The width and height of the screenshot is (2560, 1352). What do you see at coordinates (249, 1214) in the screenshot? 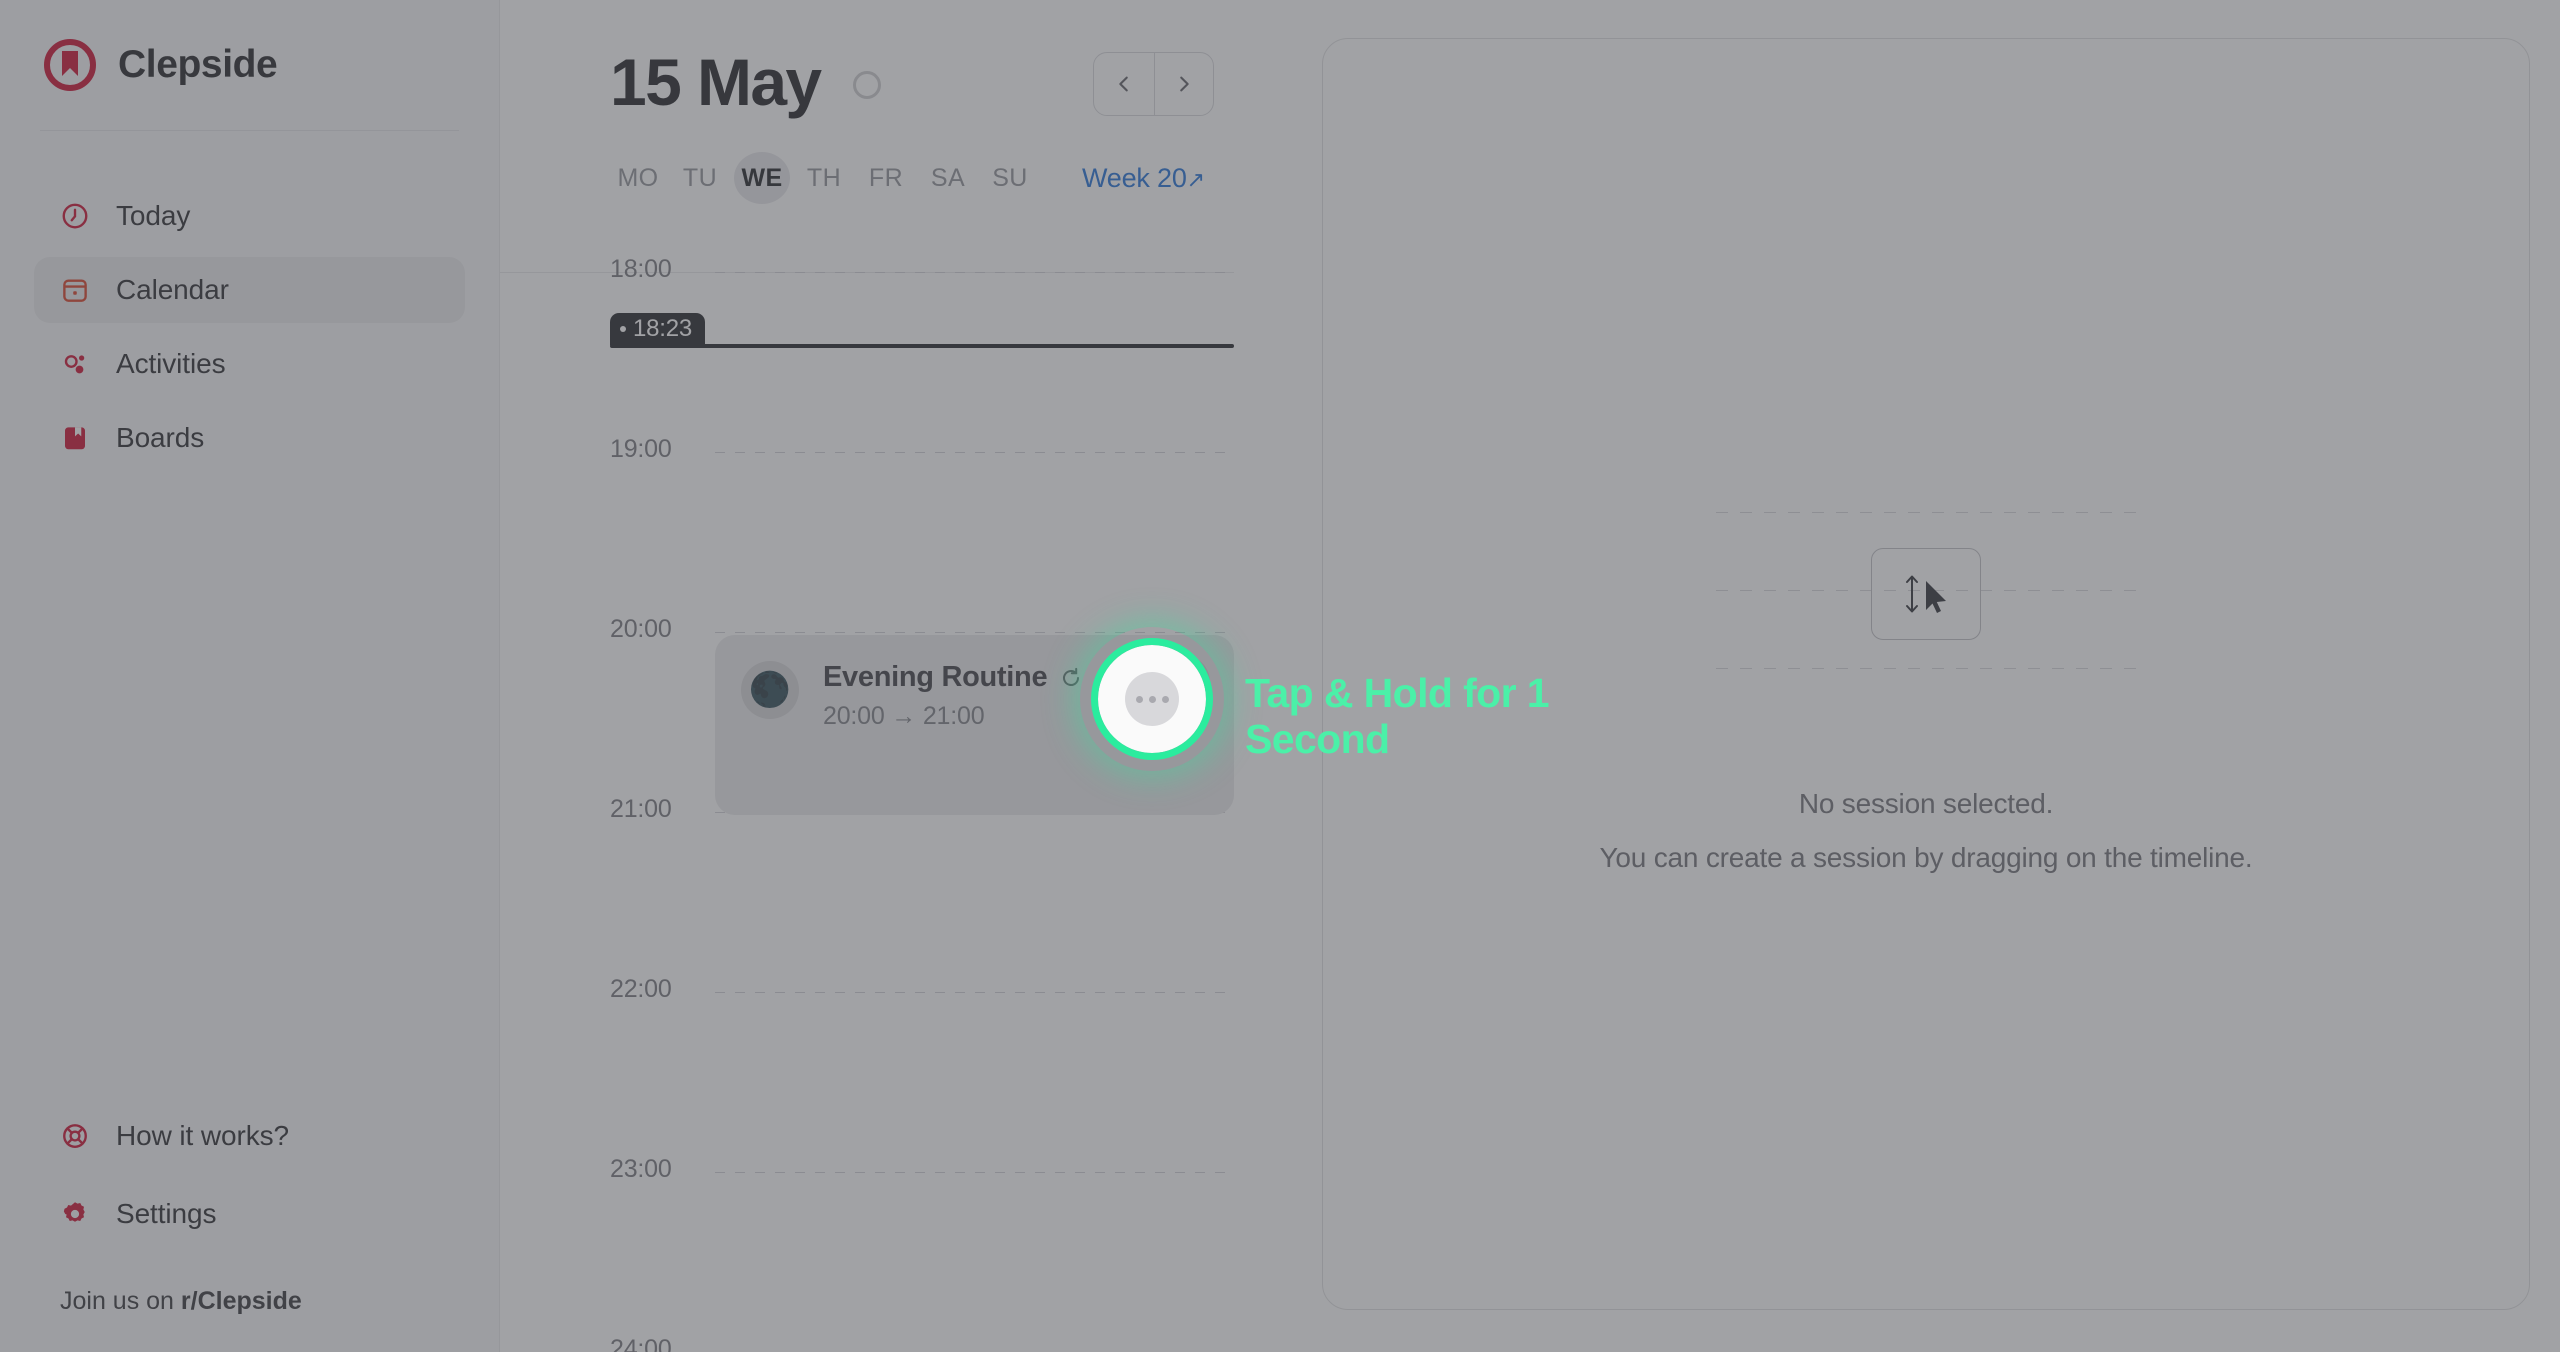
I see `sidebar-item-settings: Settings` at bounding box center [249, 1214].